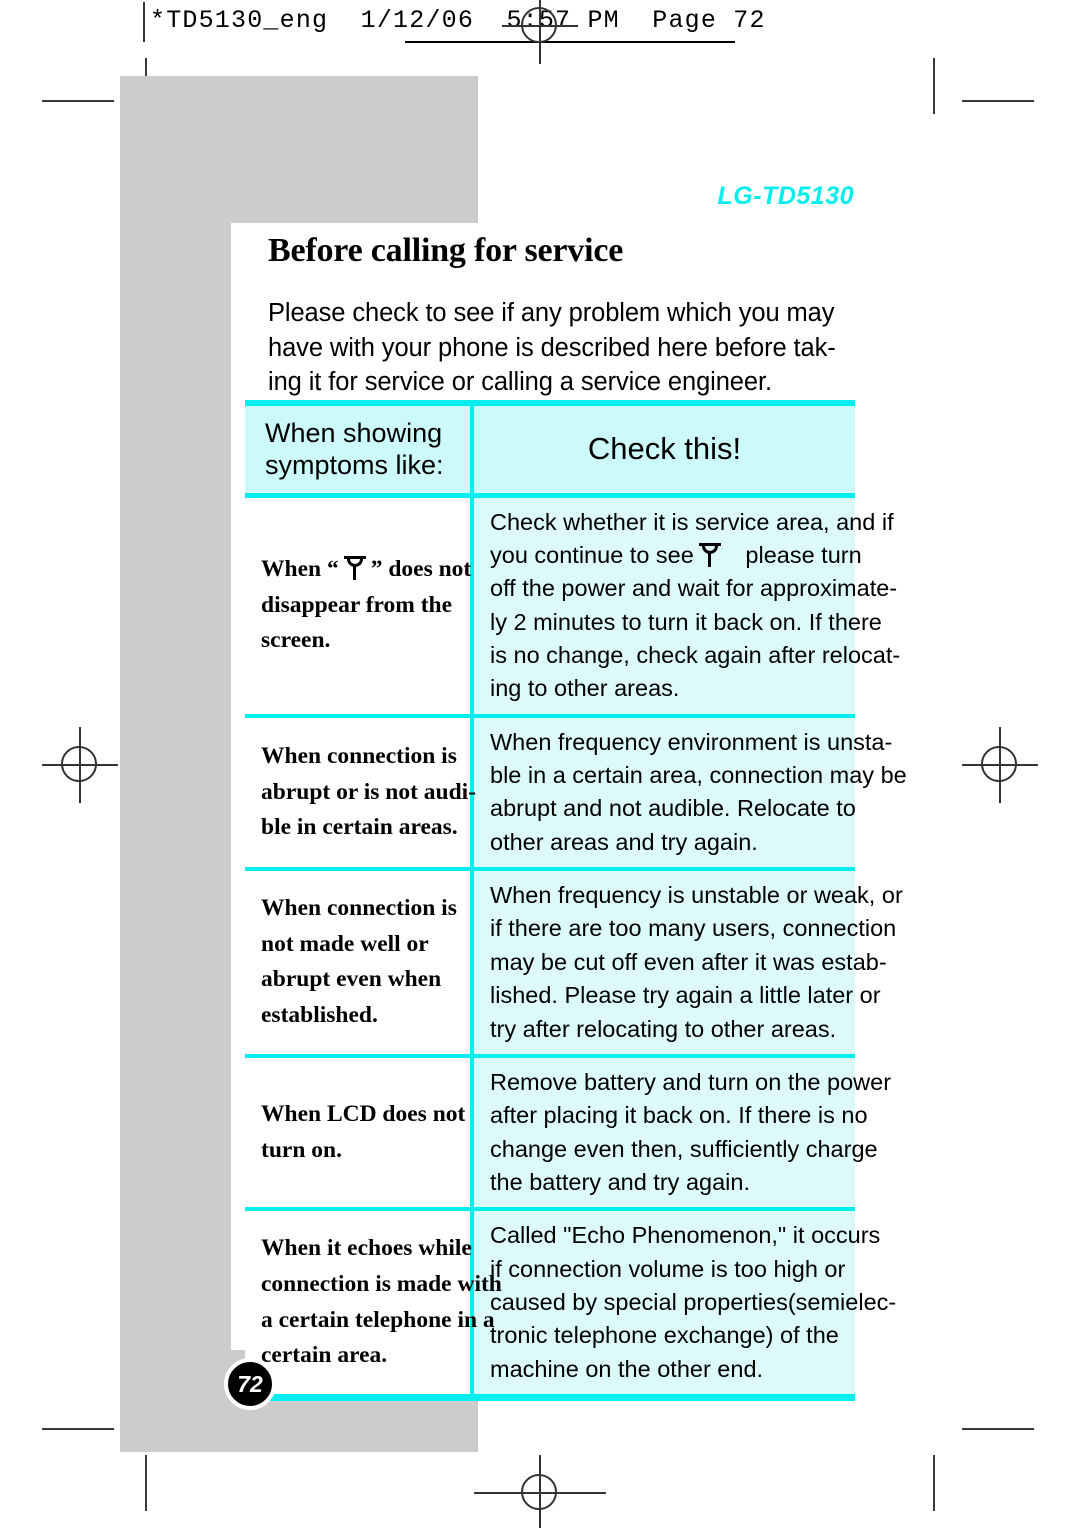  I want to click on column-header-symptoms-line2: symptoms like:, so click(354, 465).